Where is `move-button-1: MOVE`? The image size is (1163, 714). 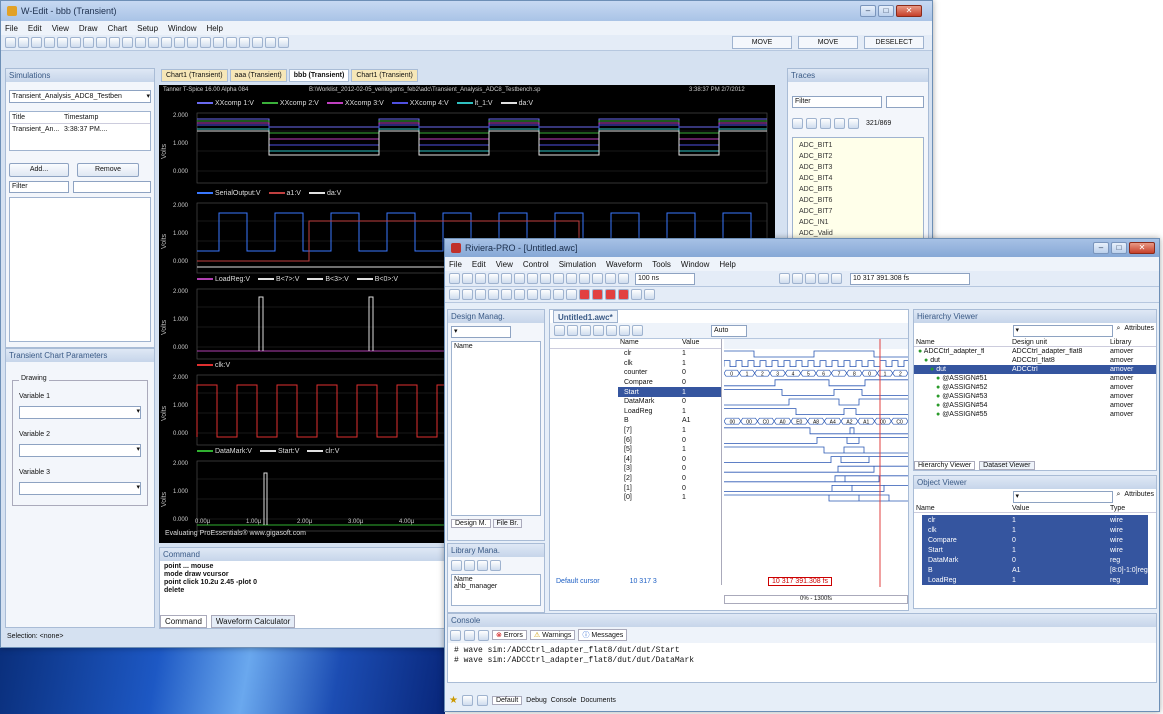 move-button-1: MOVE is located at coordinates (762, 42).